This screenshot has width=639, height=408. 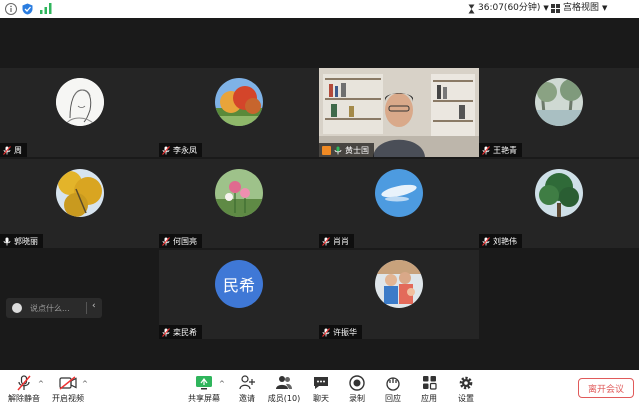 What do you see at coordinates (321, 398) in the screenshot?
I see `chat-label: 聊天` at bounding box center [321, 398].